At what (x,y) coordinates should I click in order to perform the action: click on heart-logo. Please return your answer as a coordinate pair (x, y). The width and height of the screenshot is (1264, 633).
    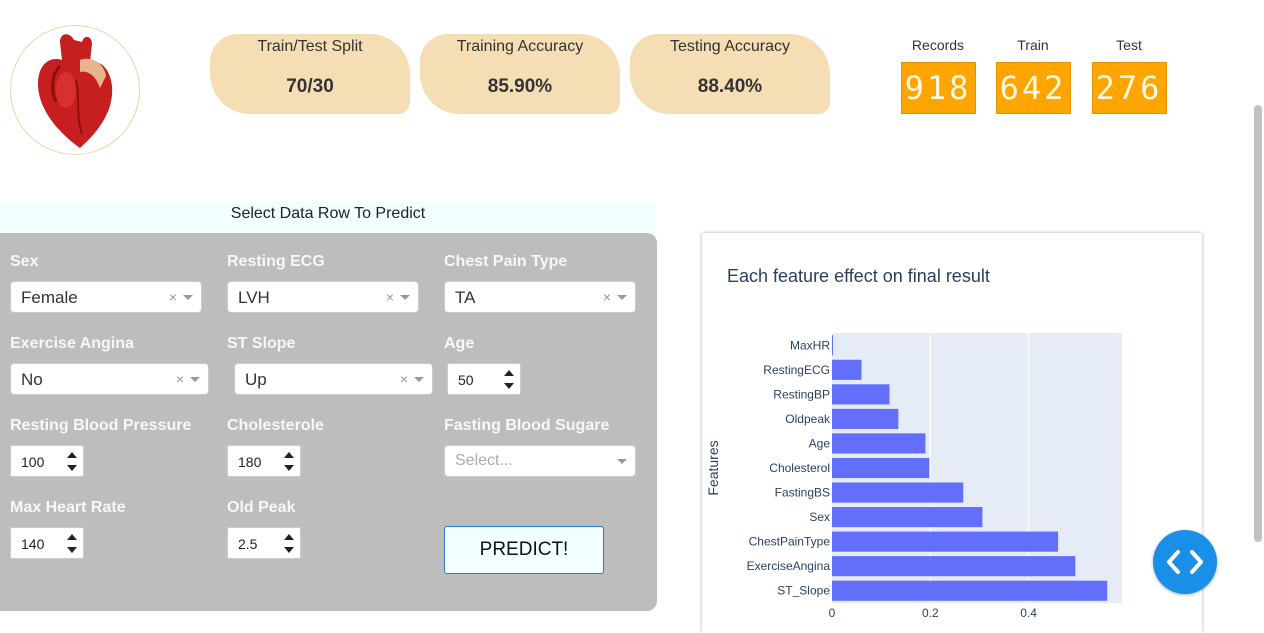
    Looking at the image, I should click on (75, 90).